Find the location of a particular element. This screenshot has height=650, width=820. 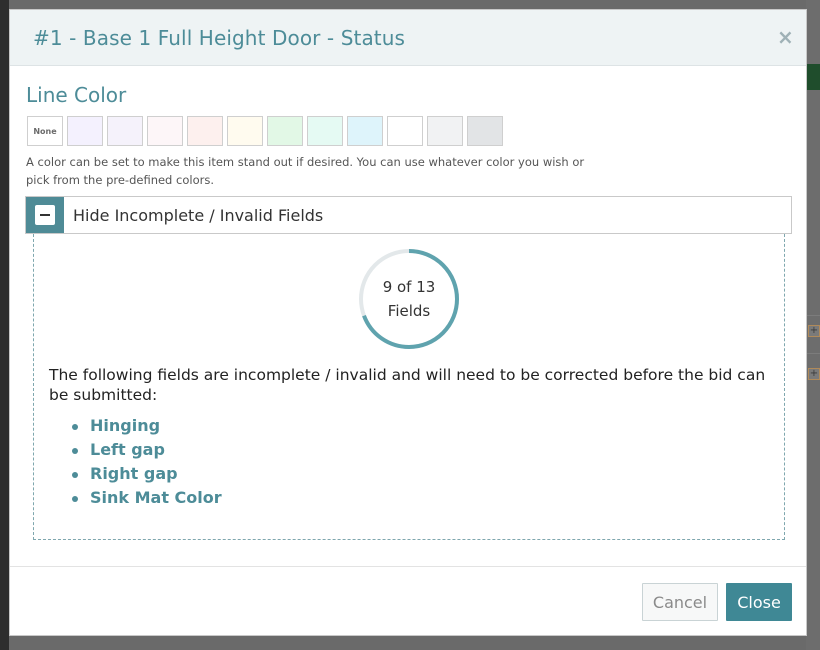

background-page-left-edge is located at coordinates (4, 325).